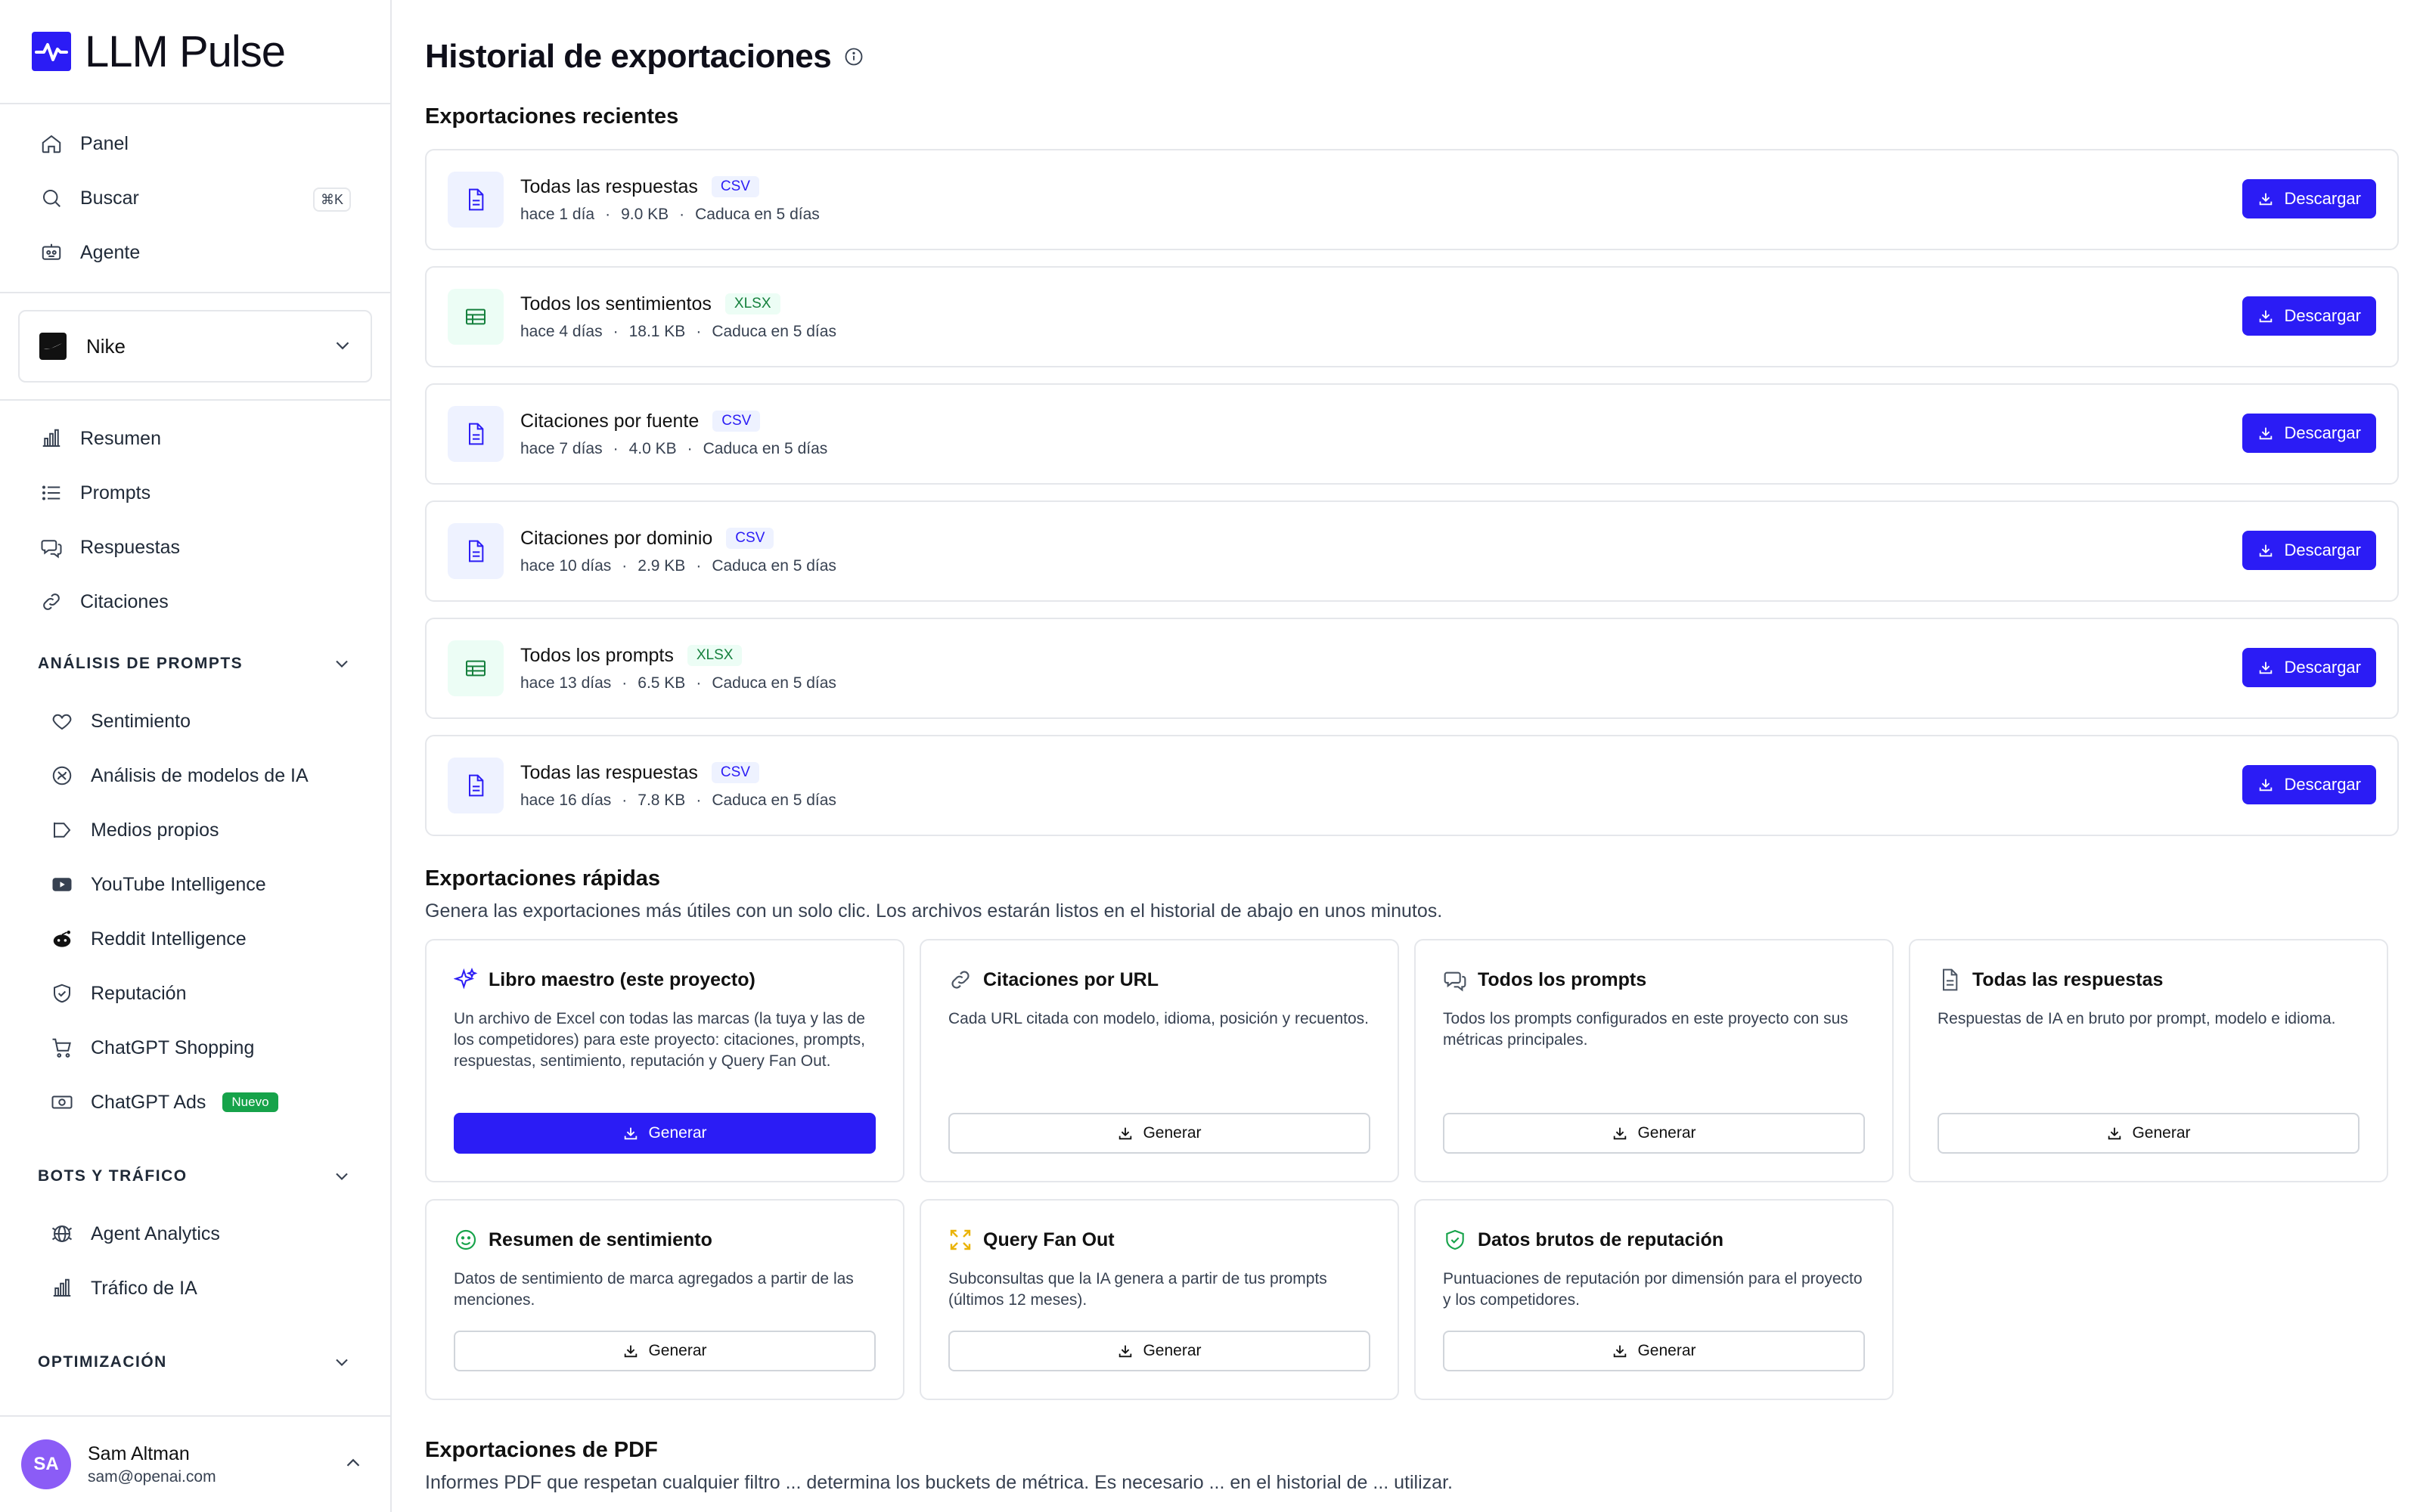 This screenshot has height=1512, width=2420. Describe the element at coordinates (195, 939) in the screenshot. I see `nav-item-reddit: Reddit Intelligence` at that location.